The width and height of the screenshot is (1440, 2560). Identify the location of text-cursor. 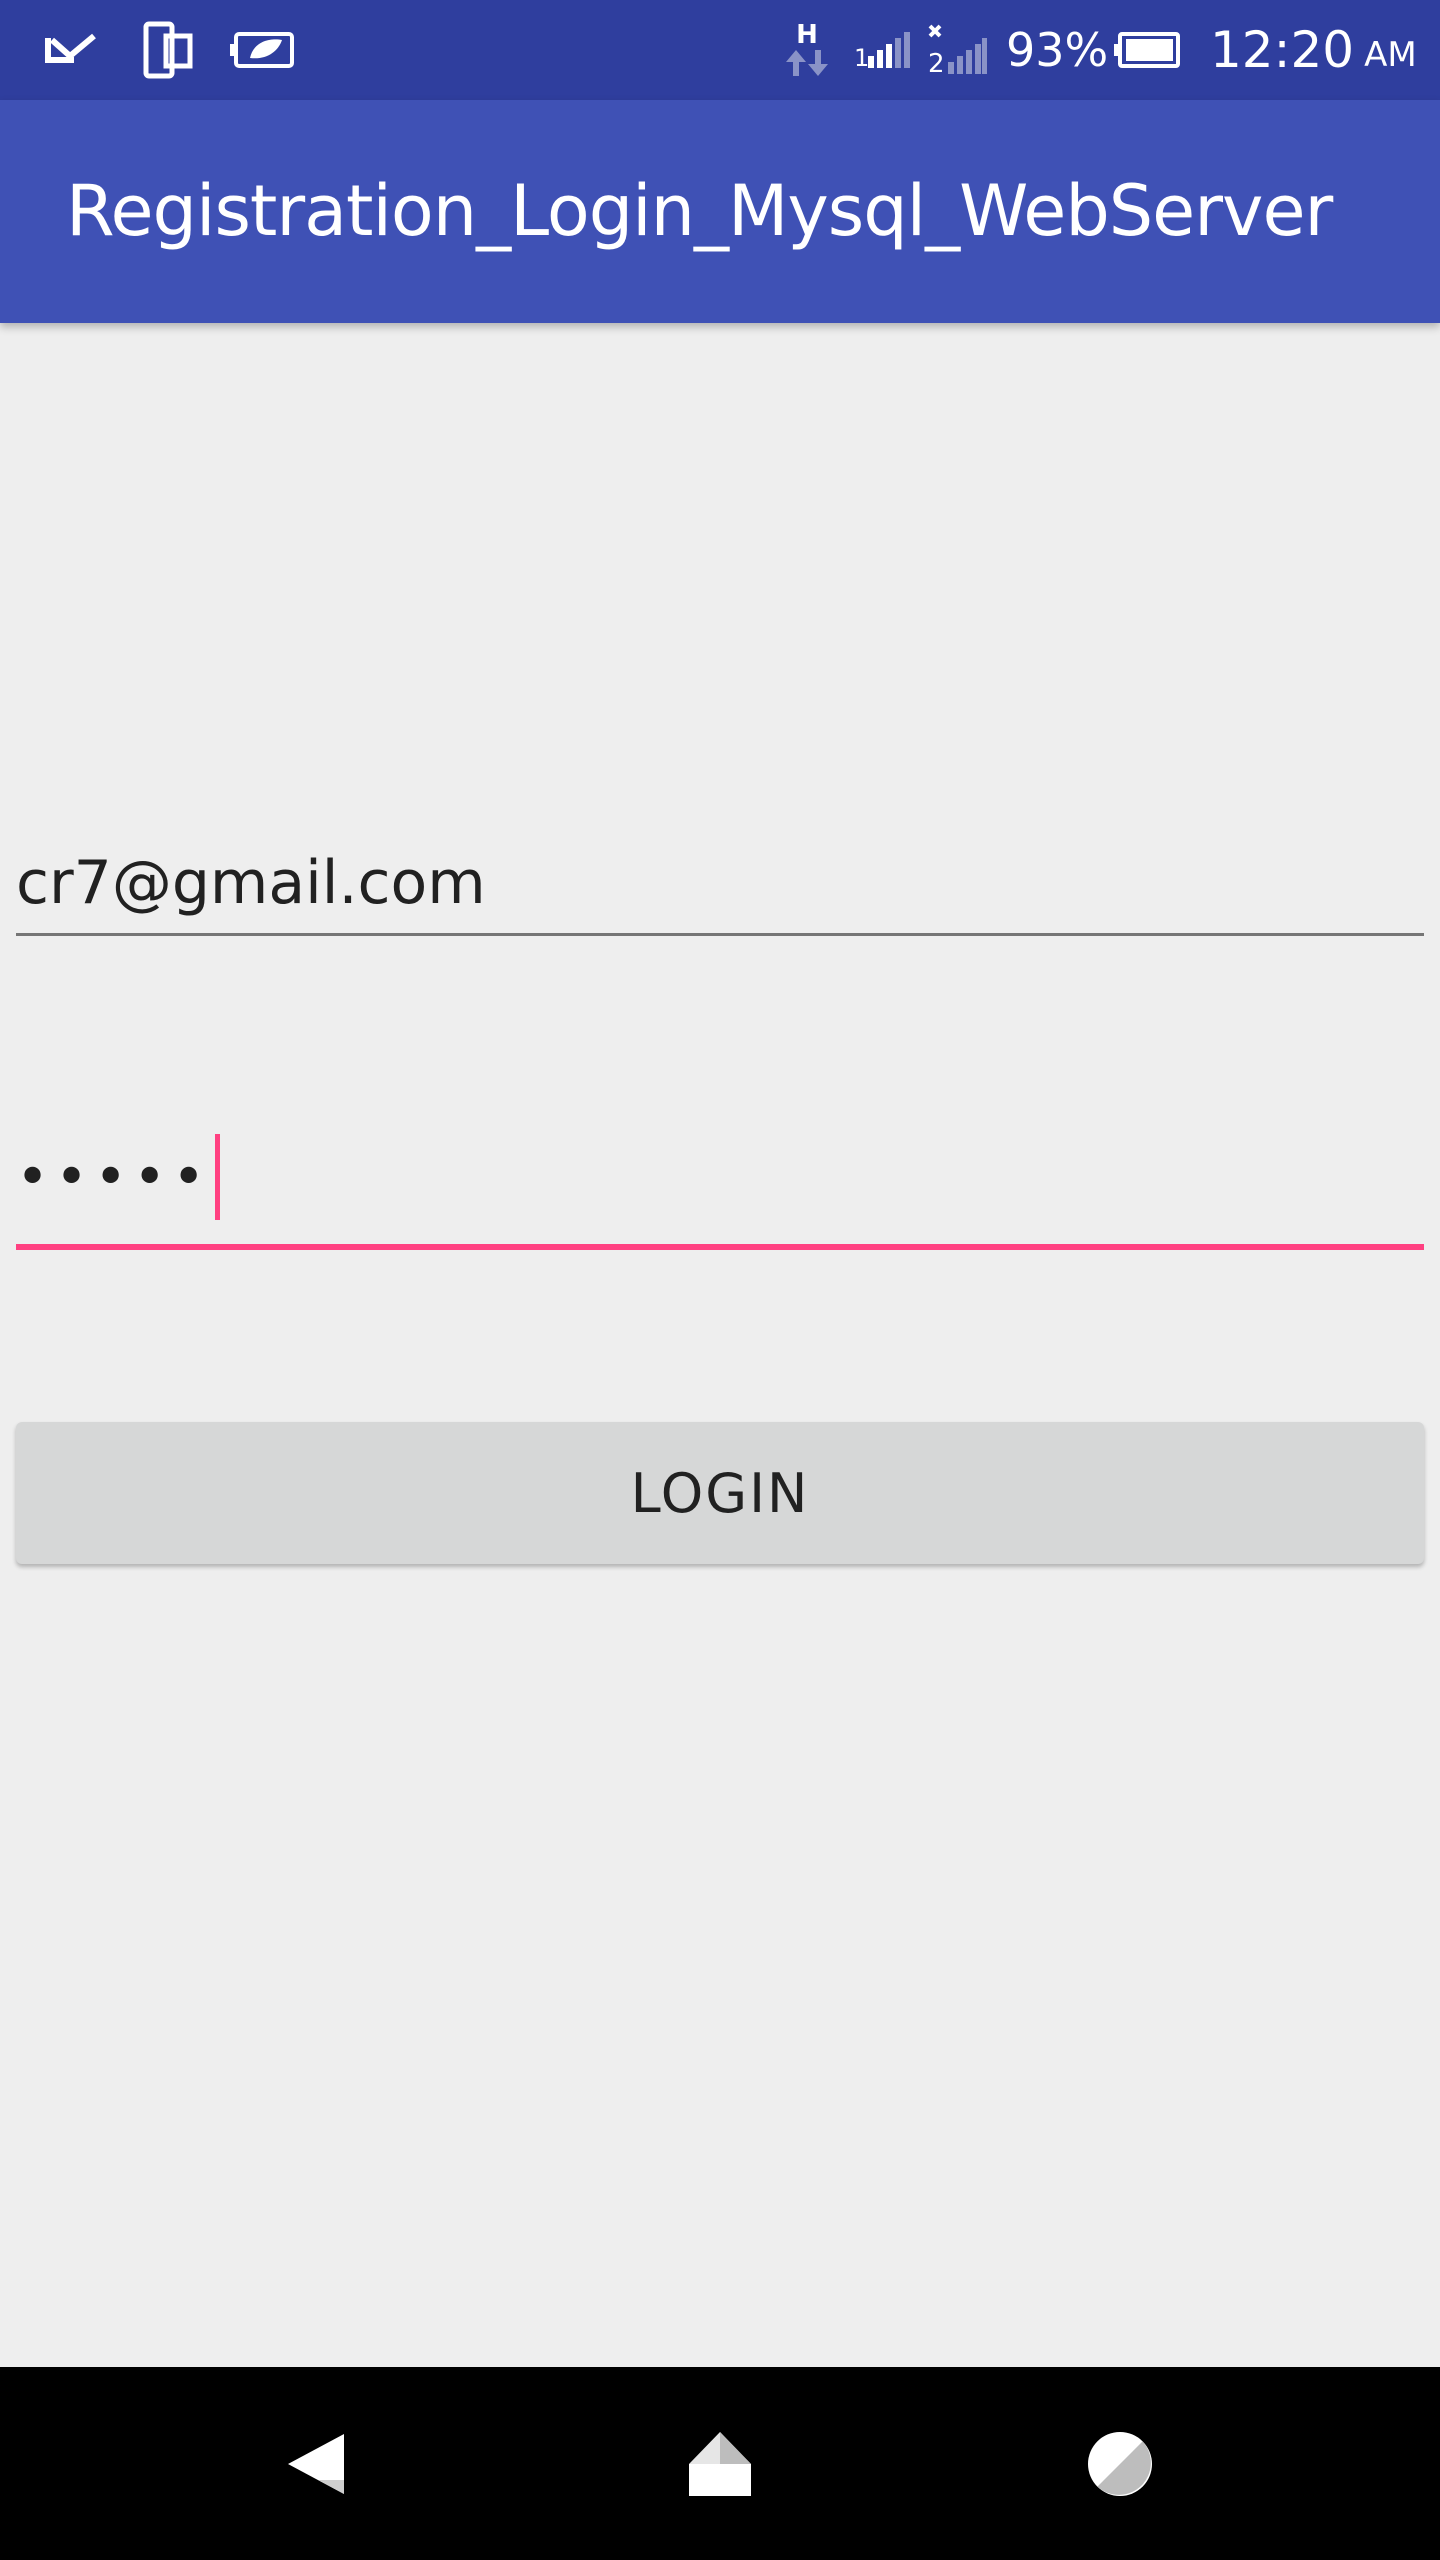
(218, 1177).